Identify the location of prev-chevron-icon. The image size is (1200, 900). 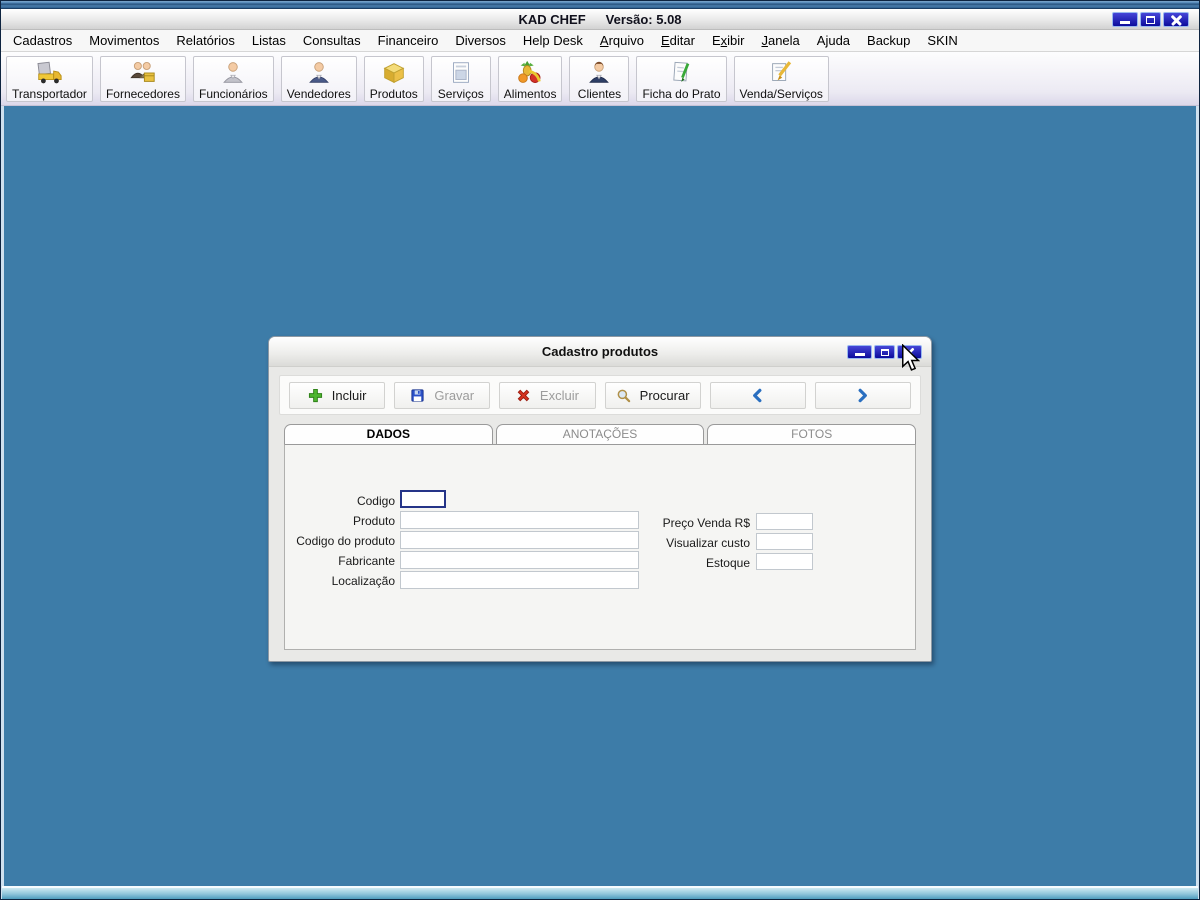
(757, 395).